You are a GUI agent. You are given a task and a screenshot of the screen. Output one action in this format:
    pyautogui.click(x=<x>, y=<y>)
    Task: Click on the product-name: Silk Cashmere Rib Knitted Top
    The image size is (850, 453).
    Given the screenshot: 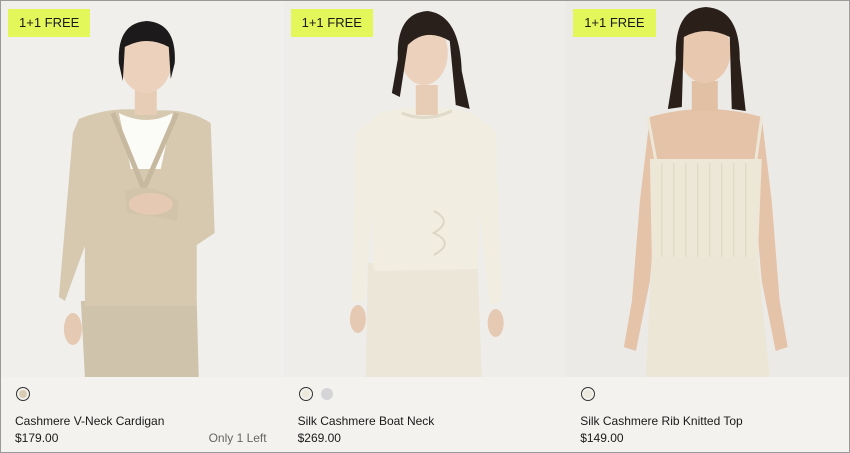 What is the action you would take?
    pyautogui.click(x=661, y=421)
    